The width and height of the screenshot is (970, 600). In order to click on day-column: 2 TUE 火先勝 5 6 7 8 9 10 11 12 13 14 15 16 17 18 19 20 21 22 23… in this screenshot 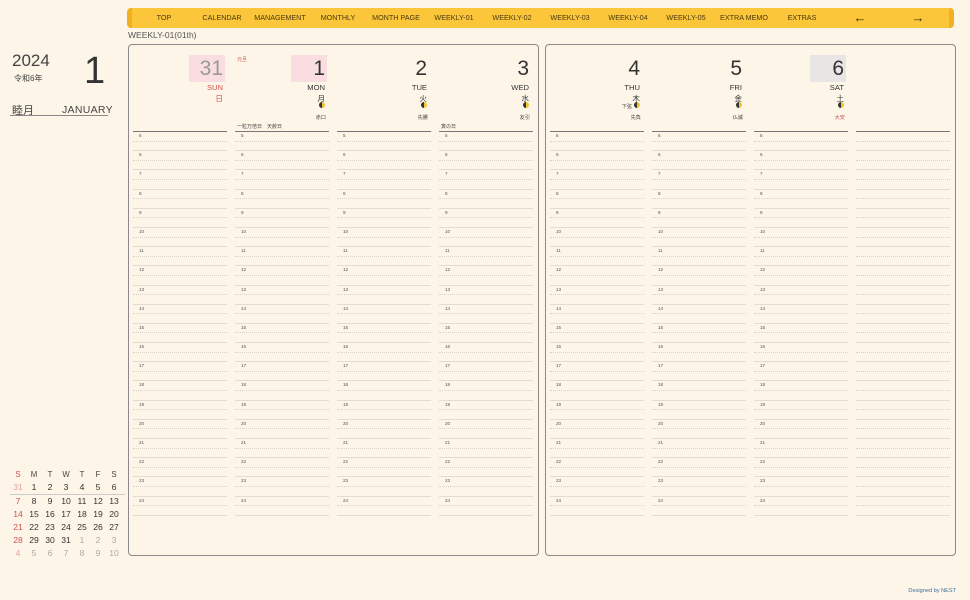, I will do `click(384, 300)`.